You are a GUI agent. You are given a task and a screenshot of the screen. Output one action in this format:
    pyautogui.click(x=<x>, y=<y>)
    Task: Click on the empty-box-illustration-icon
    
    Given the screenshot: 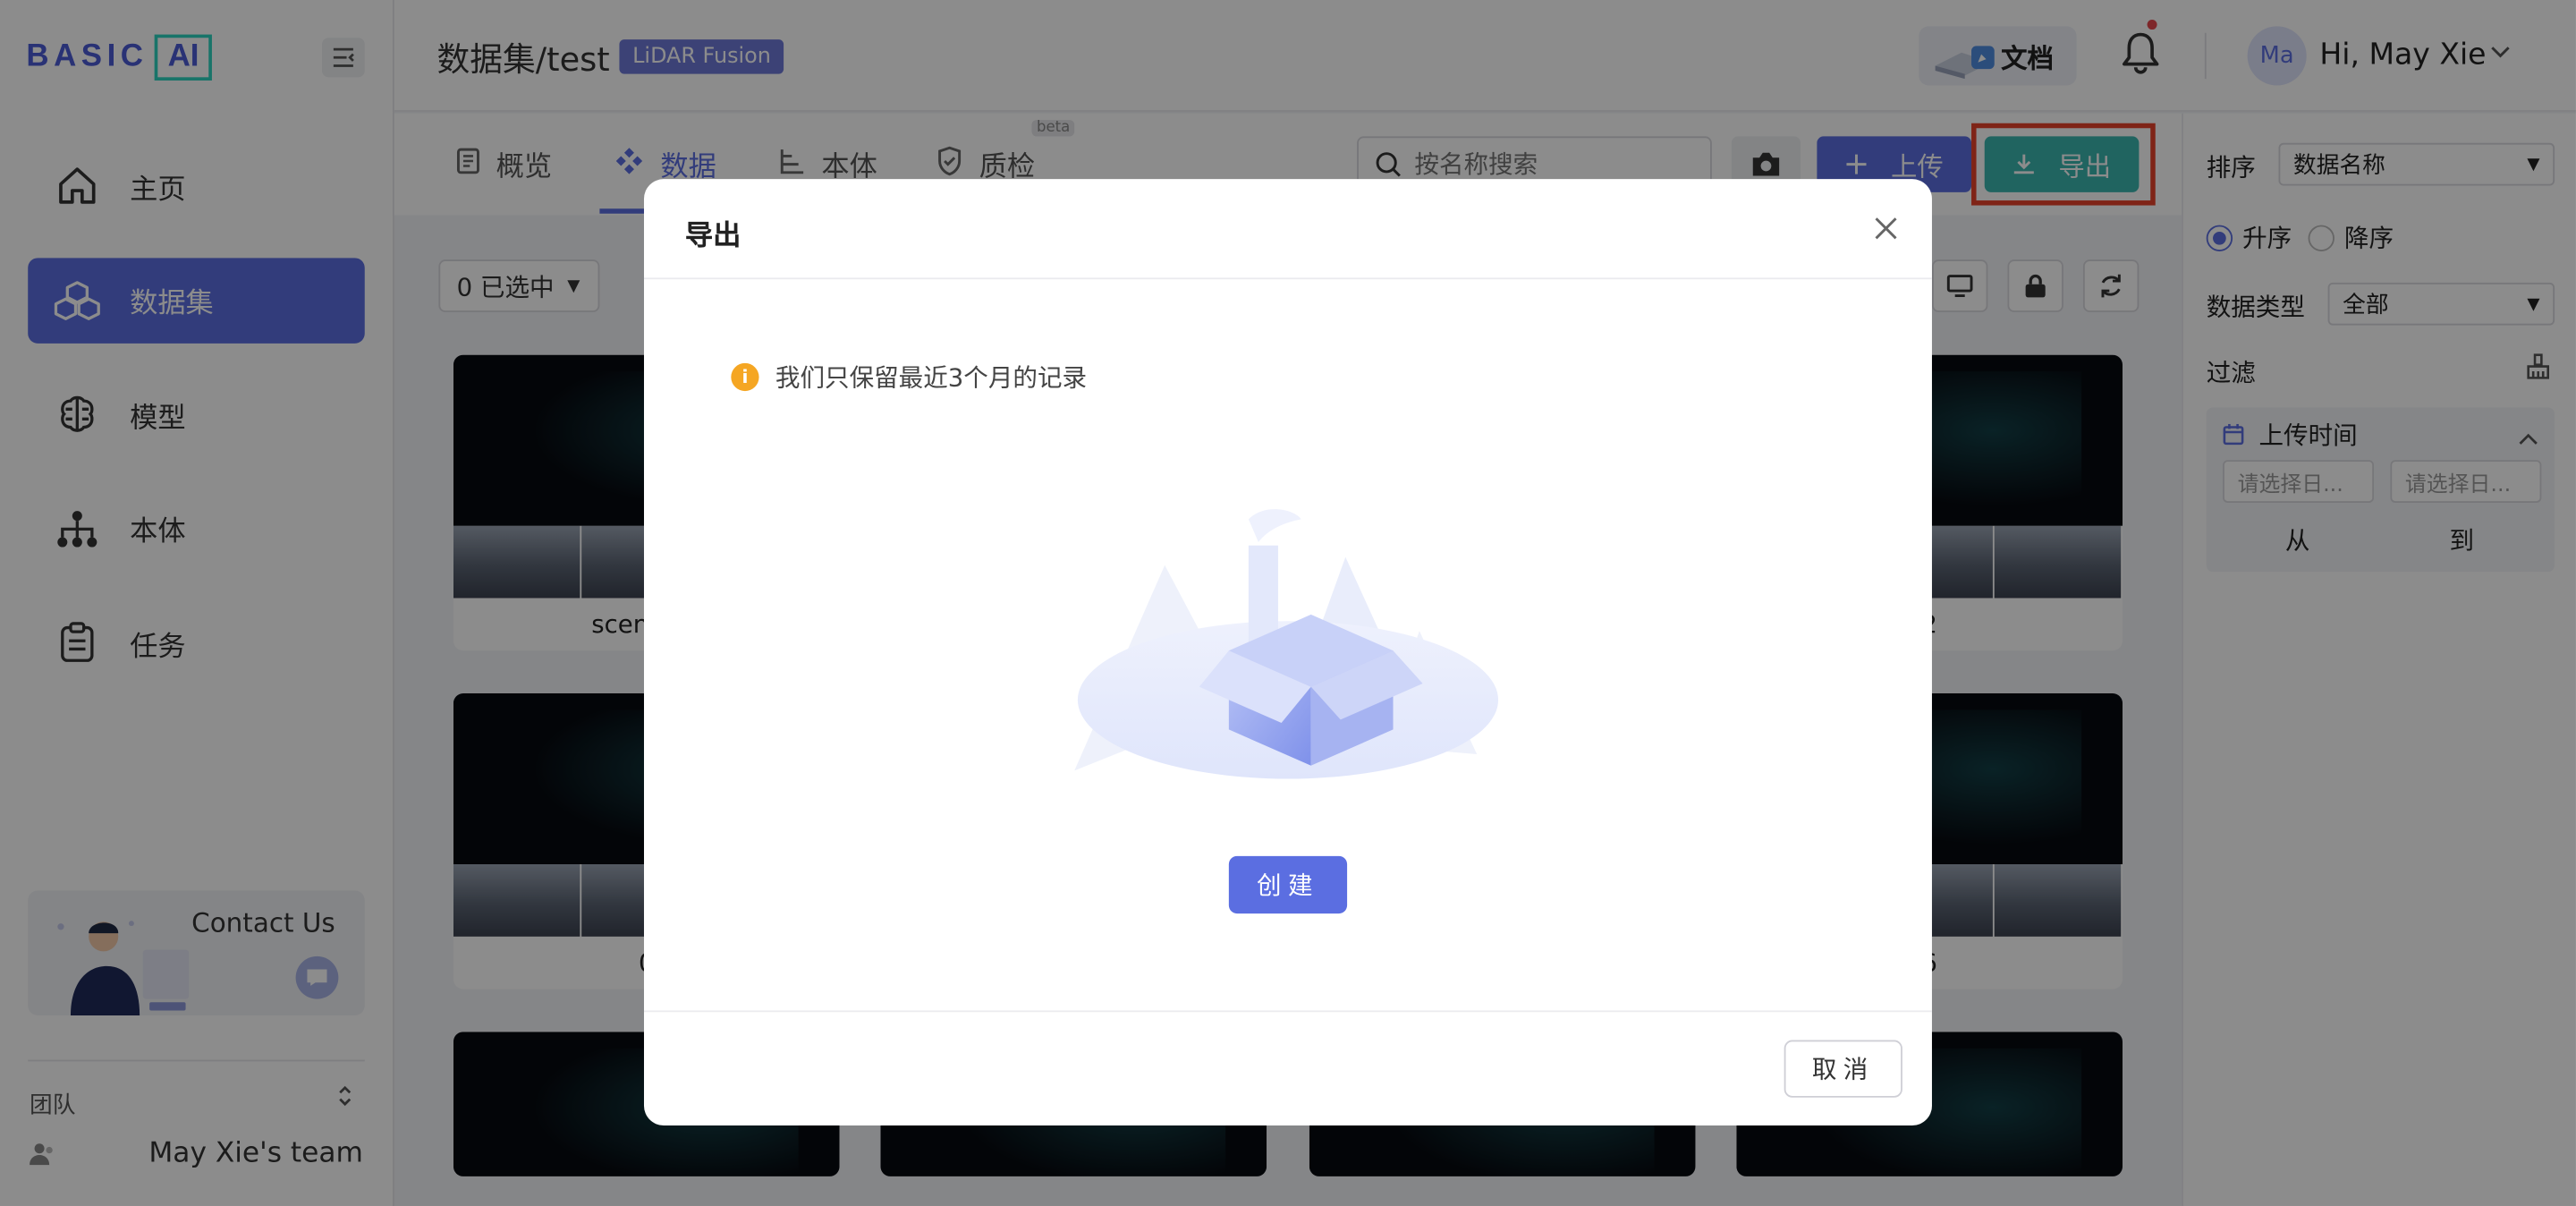 What is the action you would take?
    pyautogui.click(x=1286, y=644)
    